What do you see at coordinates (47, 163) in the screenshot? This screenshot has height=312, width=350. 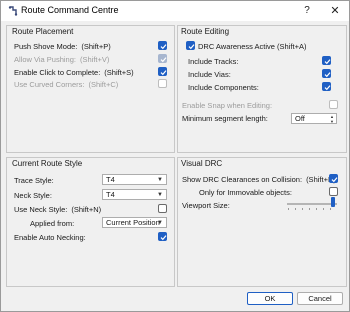 I see `current-route-style-title: Current Route Style` at bounding box center [47, 163].